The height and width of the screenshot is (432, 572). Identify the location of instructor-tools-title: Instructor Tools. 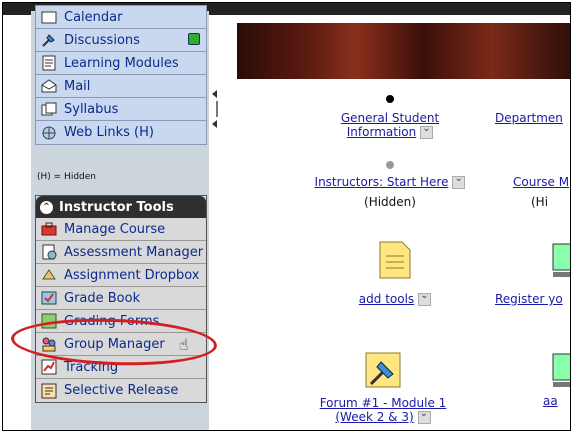
(116, 207).